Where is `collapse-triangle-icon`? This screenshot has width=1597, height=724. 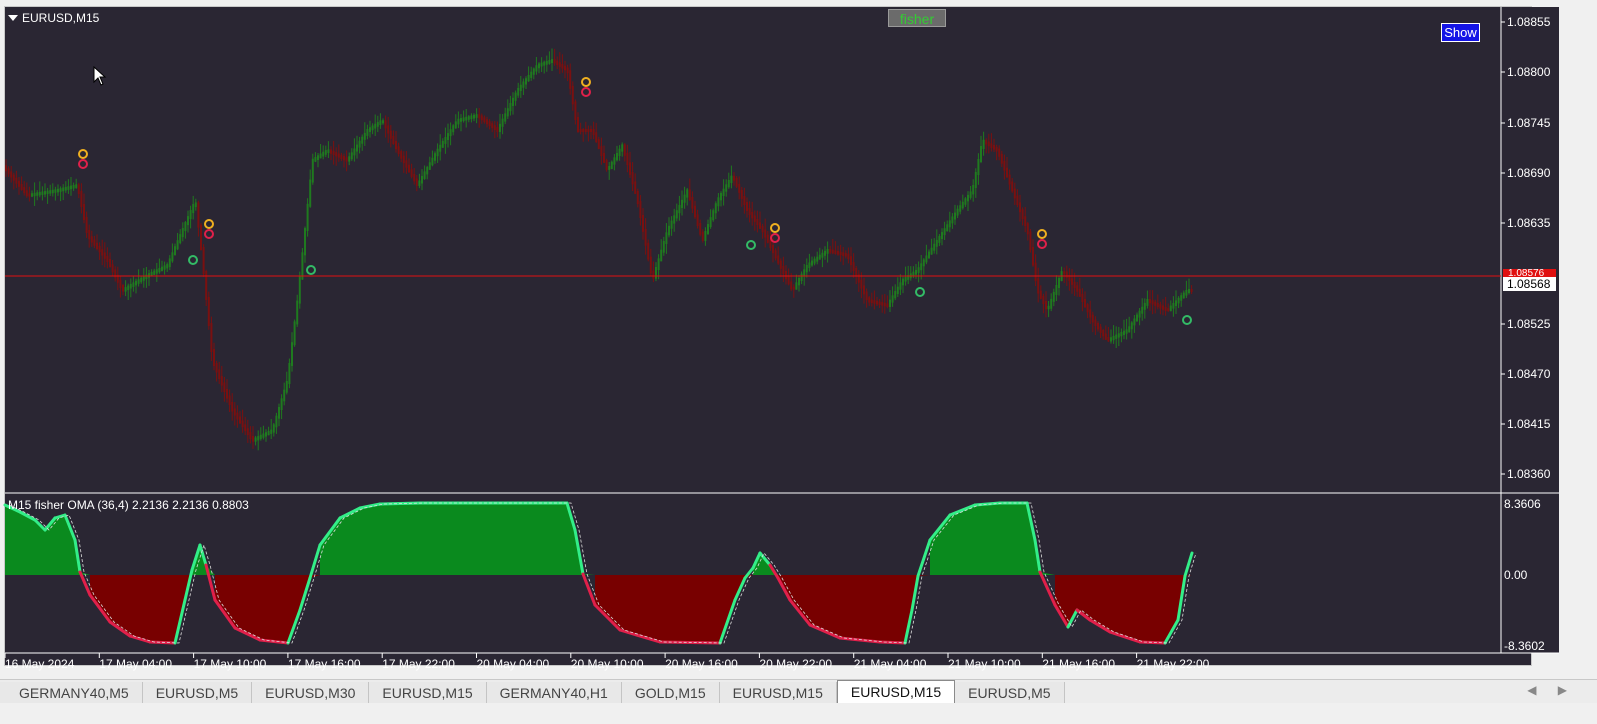 collapse-triangle-icon is located at coordinates (13, 18).